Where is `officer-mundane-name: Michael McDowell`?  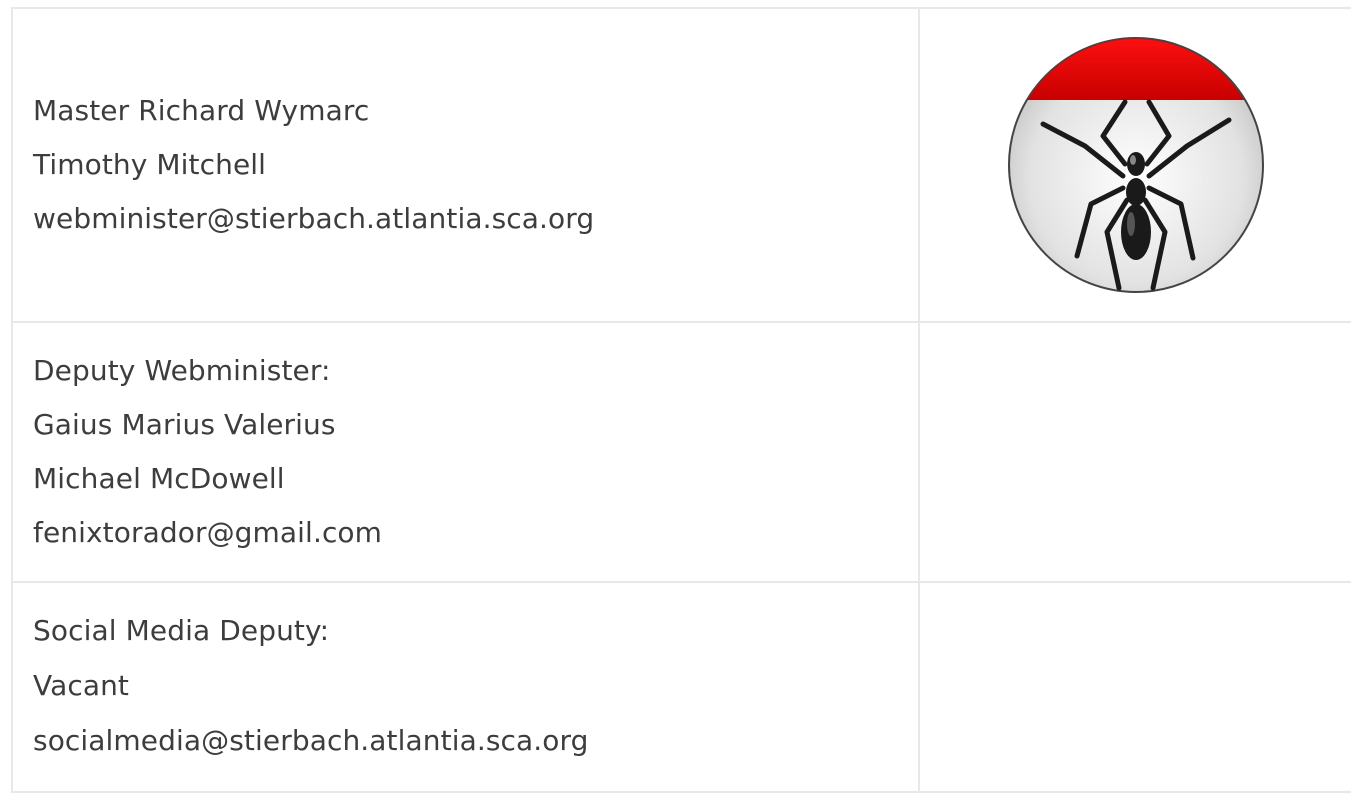 officer-mundane-name: Michael McDowell is located at coordinates (159, 478).